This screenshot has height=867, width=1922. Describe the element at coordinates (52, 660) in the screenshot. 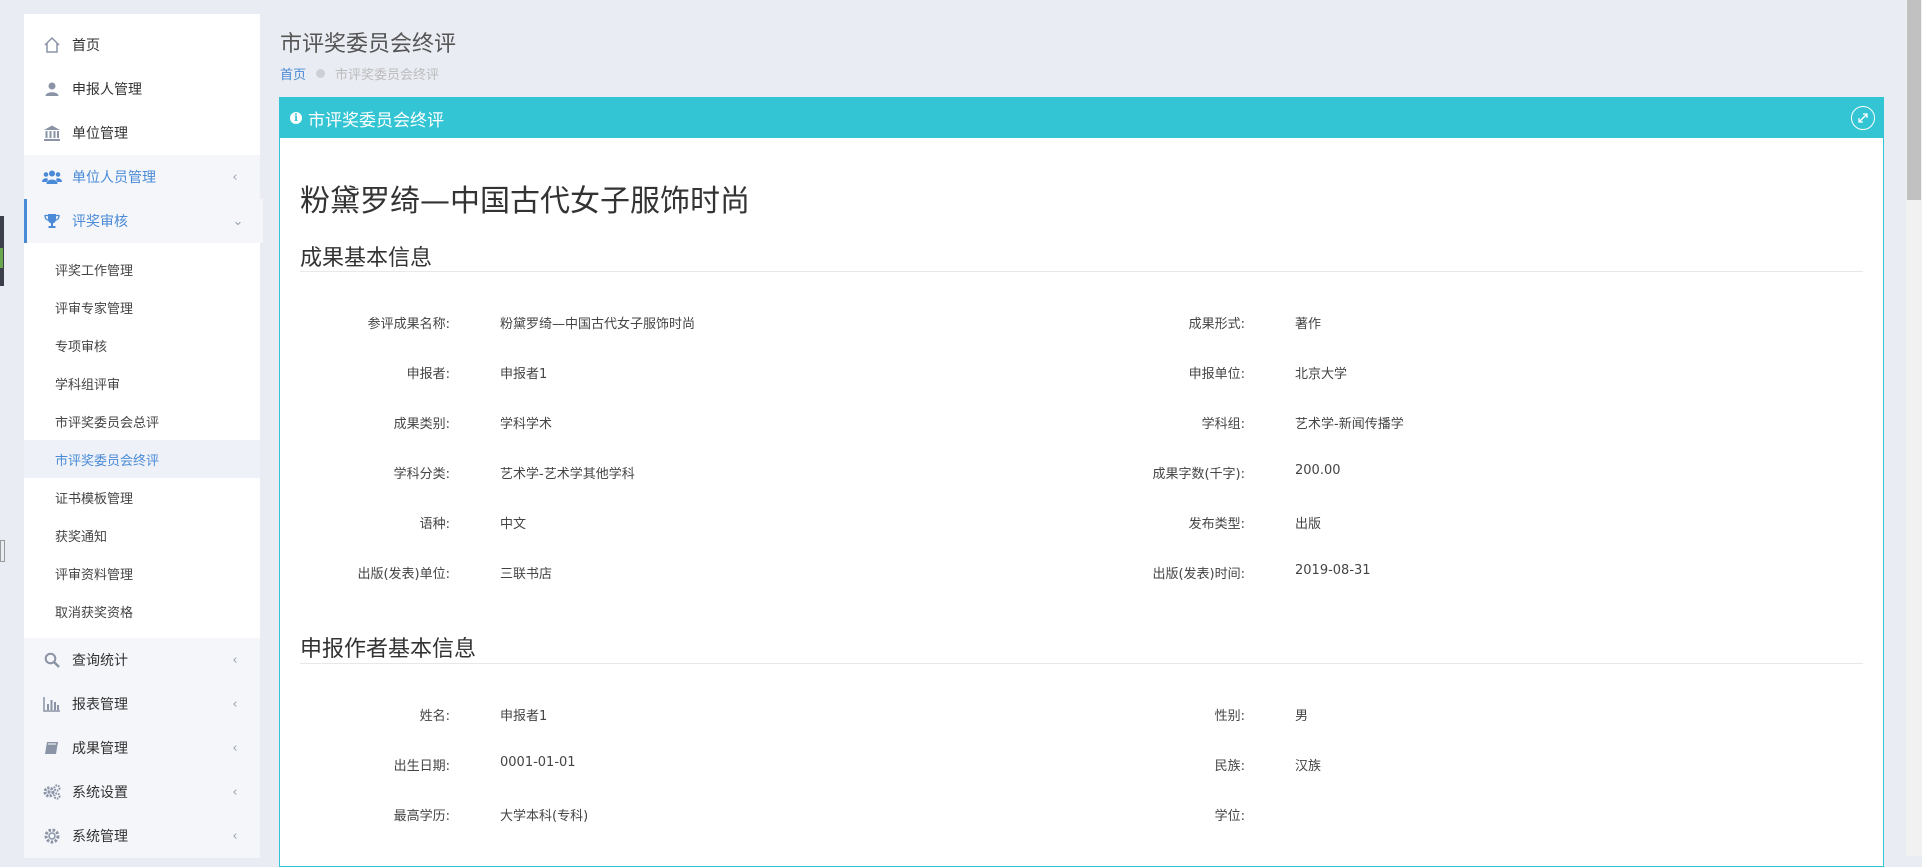

I see `search-icon` at that location.